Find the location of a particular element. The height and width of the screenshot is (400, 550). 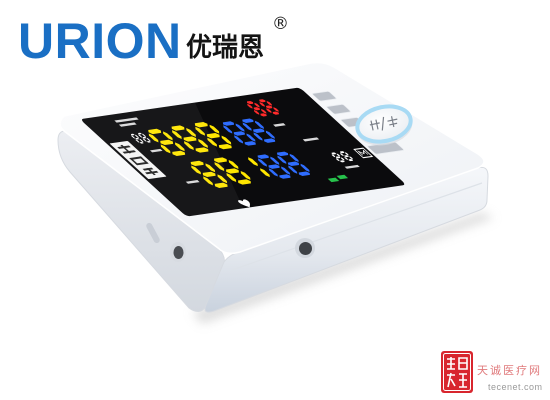

watermark-site-url: tecenet.com is located at coordinates (515, 387).